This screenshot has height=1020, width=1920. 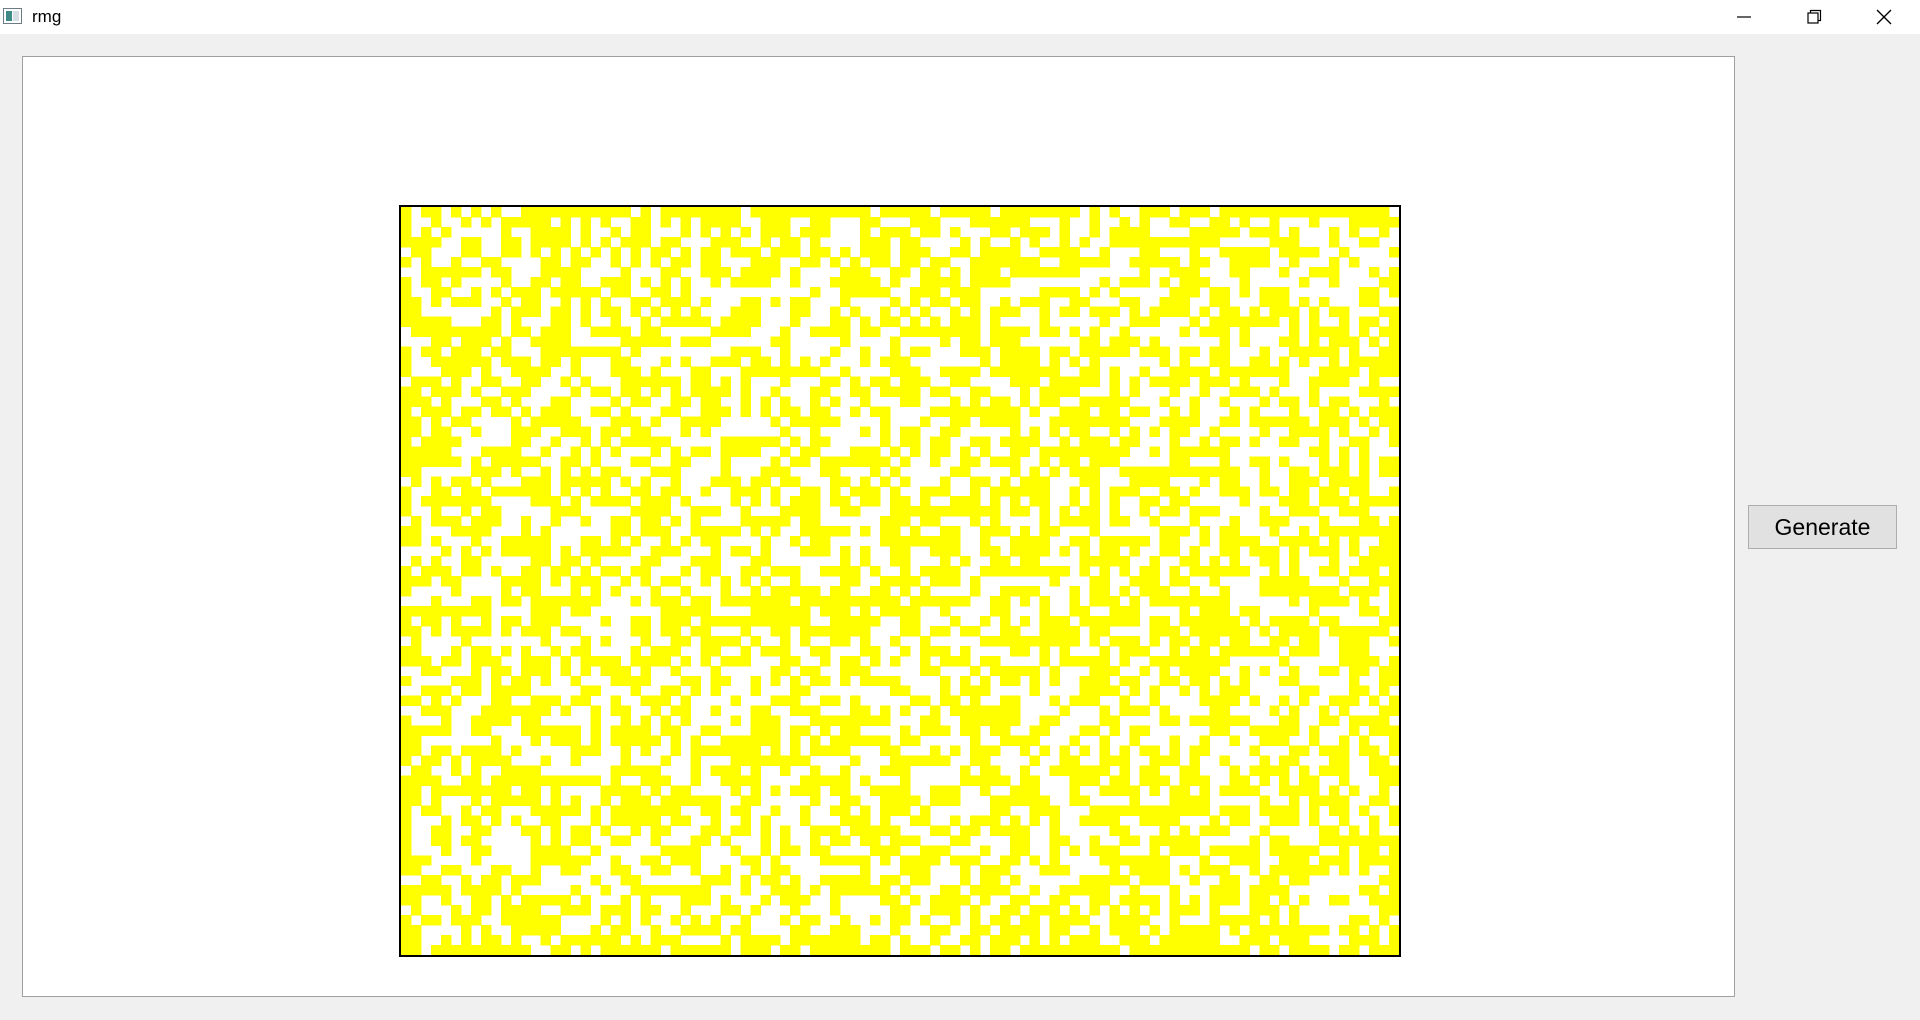 What do you see at coordinates (1744, 17) in the screenshot?
I see `minimize-button` at bounding box center [1744, 17].